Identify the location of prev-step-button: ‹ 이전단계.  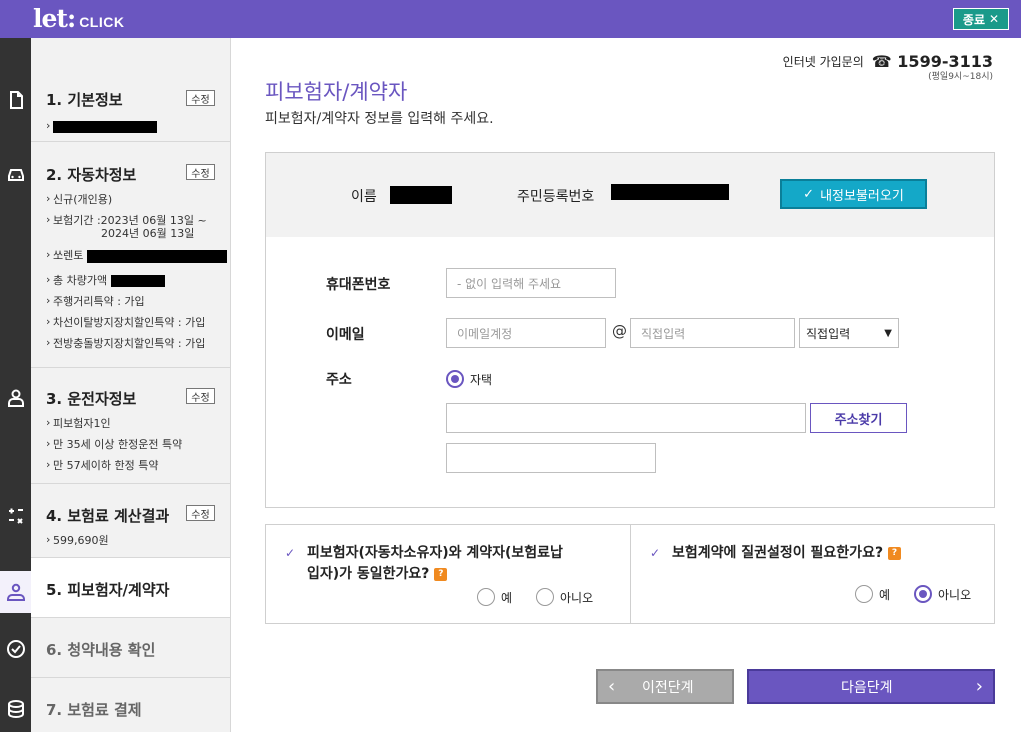
(665, 686).